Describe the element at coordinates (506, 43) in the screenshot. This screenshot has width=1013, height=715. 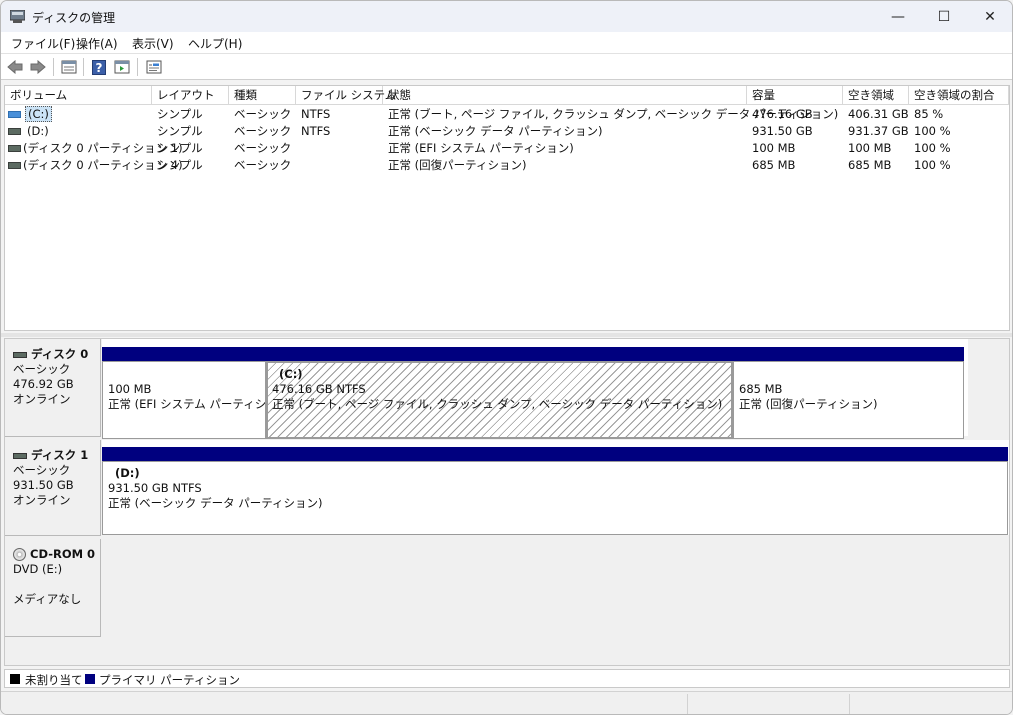
I see `menu-bar: ファイル(F) 操作(A) 表示(V) ヘルプ(H)` at that location.